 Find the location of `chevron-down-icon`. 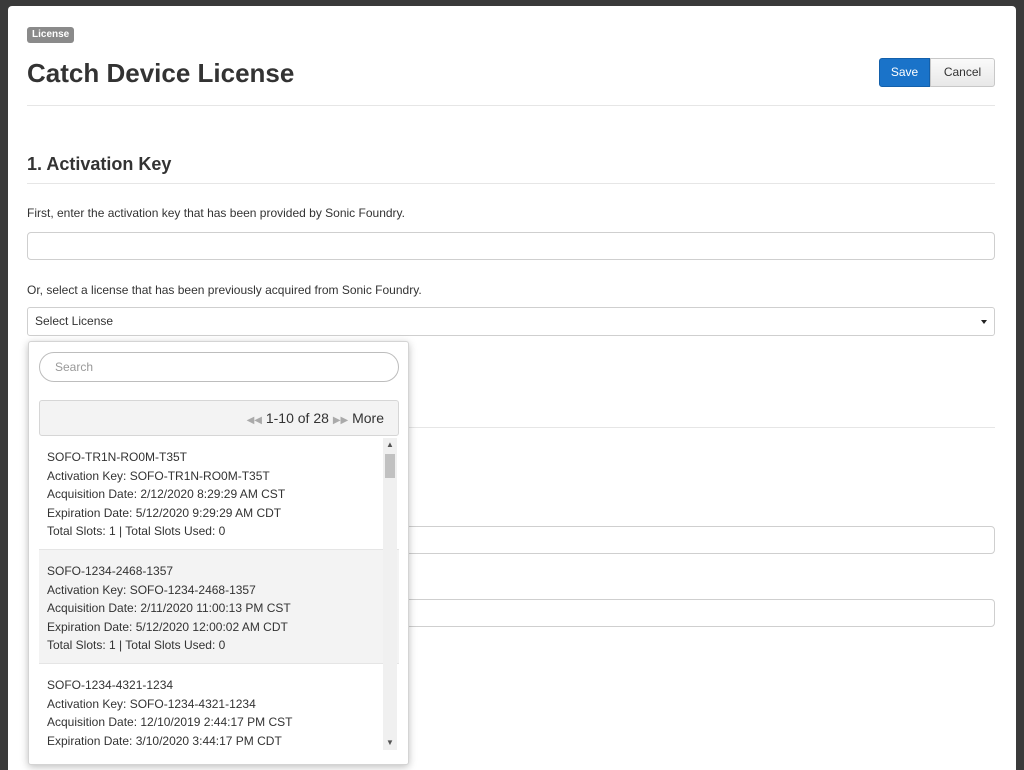

chevron-down-icon is located at coordinates (984, 322).